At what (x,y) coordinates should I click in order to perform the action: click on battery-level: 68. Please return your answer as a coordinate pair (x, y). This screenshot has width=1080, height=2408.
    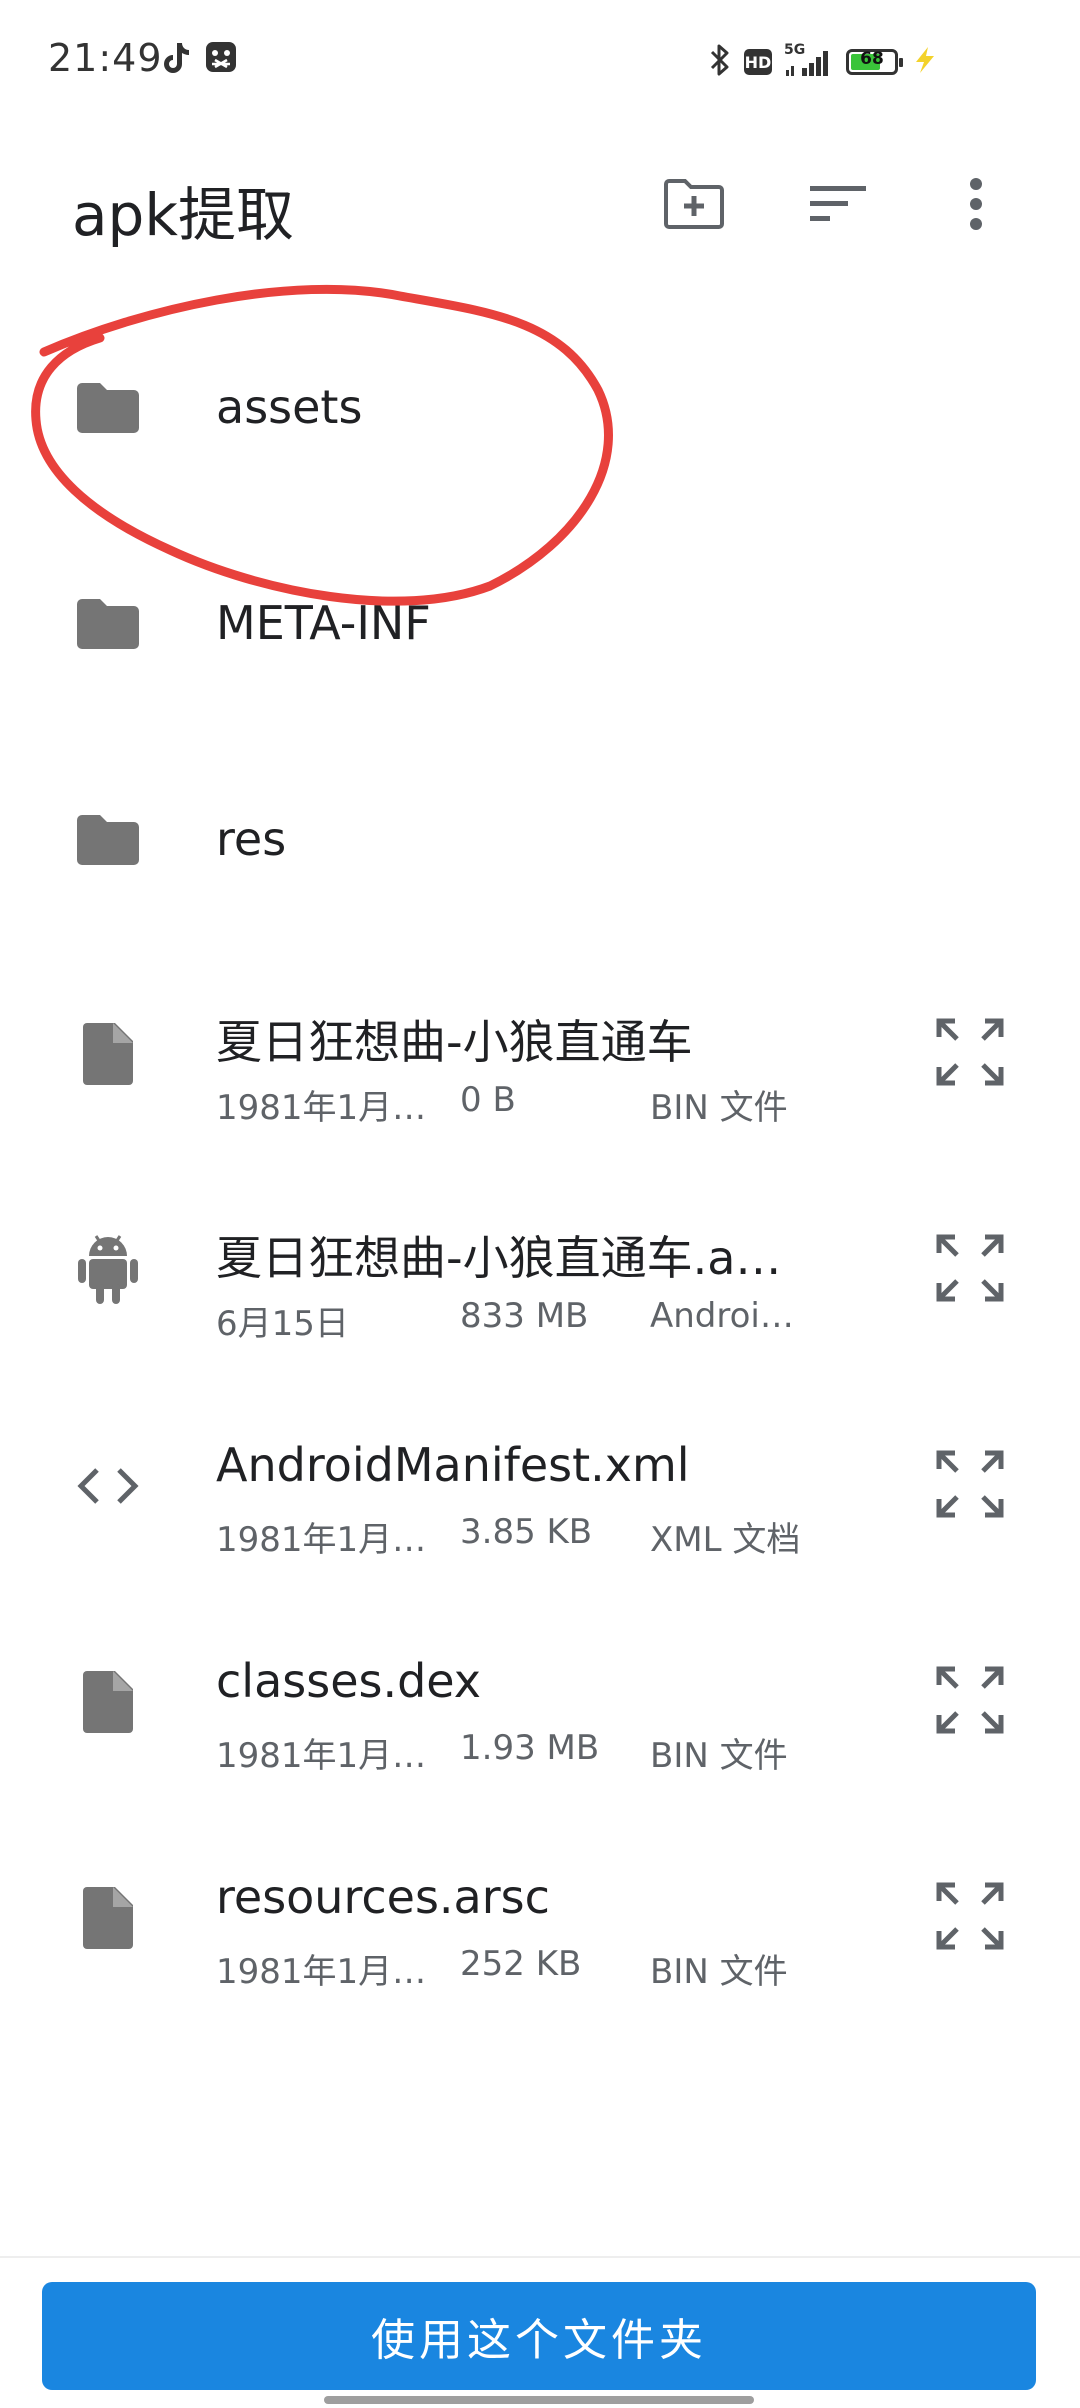
    Looking at the image, I should click on (872, 59).